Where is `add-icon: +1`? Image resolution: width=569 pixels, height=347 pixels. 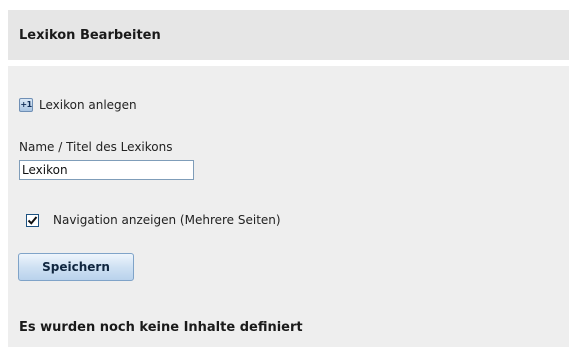
add-icon: +1 is located at coordinates (26, 105).